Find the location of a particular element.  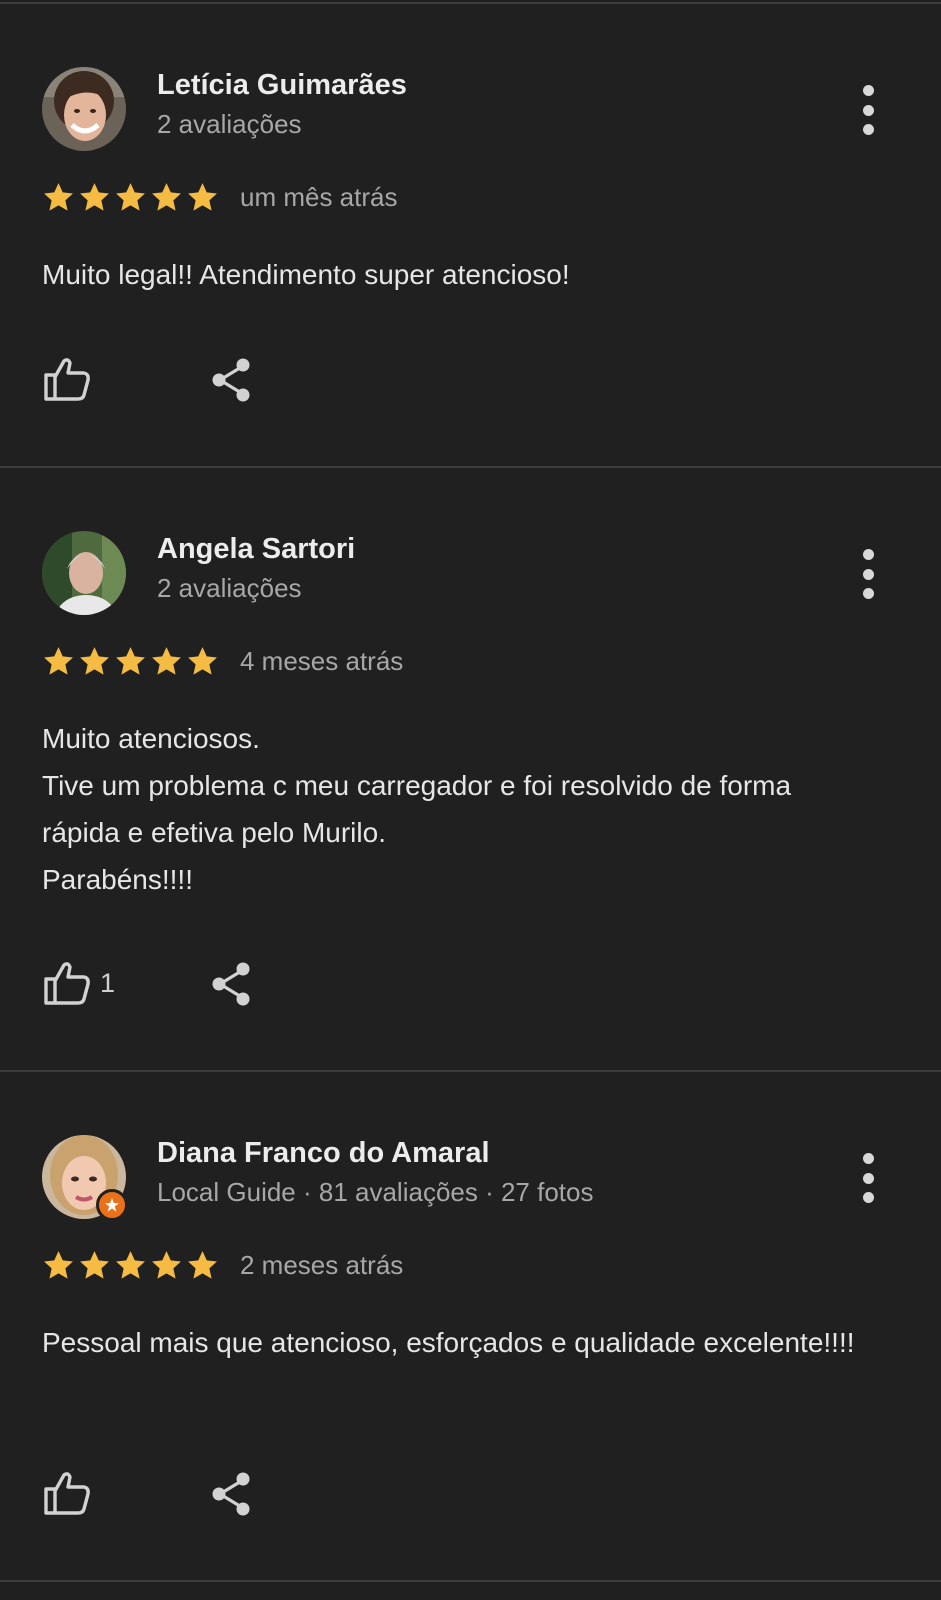

reviewer-name: Angela Sartori is located at coordinates (256, 549).